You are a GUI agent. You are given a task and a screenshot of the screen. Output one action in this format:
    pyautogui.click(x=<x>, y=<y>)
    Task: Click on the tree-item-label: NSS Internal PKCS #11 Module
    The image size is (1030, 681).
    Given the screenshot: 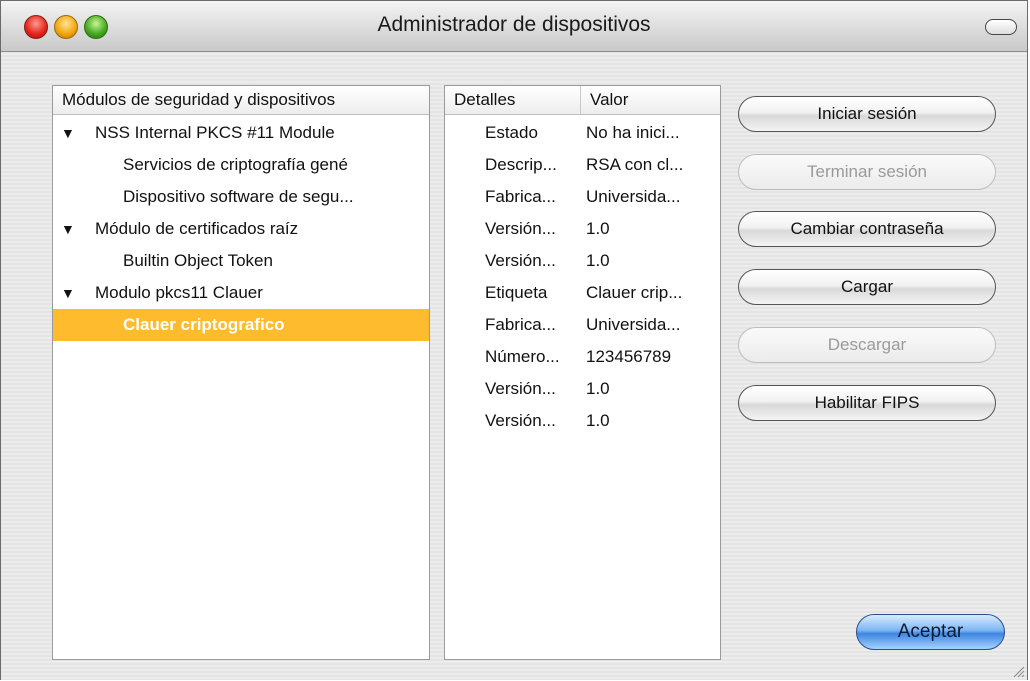 What is the action you would take?
    pyautogui.click(x=215, y=132)
    